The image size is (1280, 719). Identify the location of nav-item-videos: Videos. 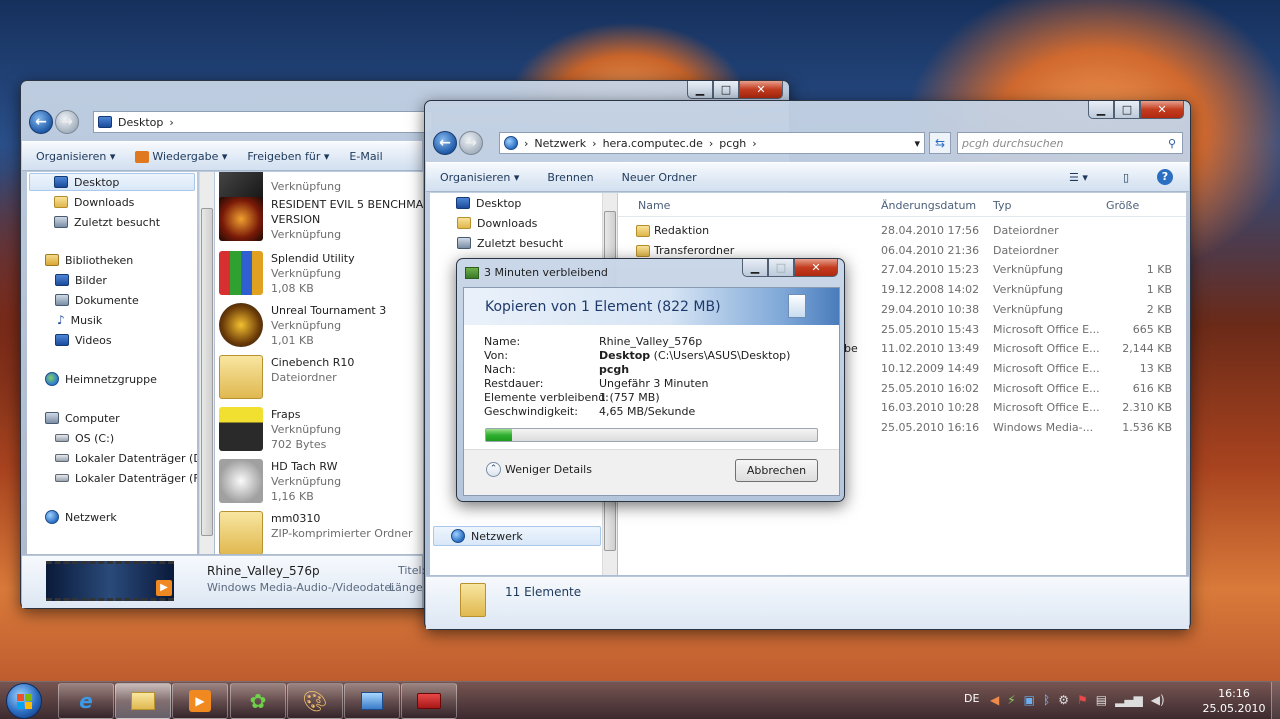
(69, 340).